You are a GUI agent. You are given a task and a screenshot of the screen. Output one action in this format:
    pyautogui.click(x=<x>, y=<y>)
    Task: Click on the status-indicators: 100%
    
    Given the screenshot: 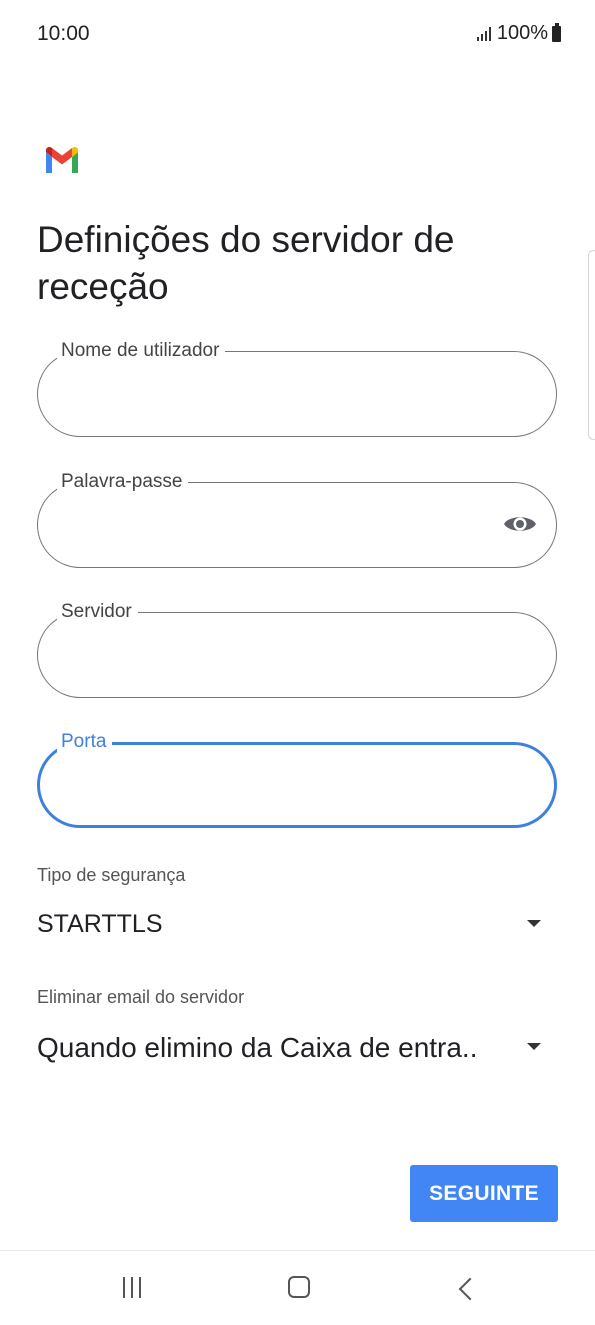 What is the action you would take?
    pyautogui.click(x=518, y=33)
    